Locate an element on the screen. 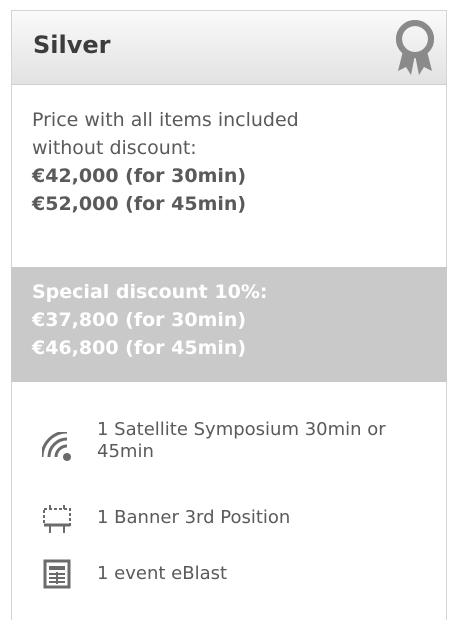  feature-text: 1 Banner 3rd Position is located at coordinates (194, 517).